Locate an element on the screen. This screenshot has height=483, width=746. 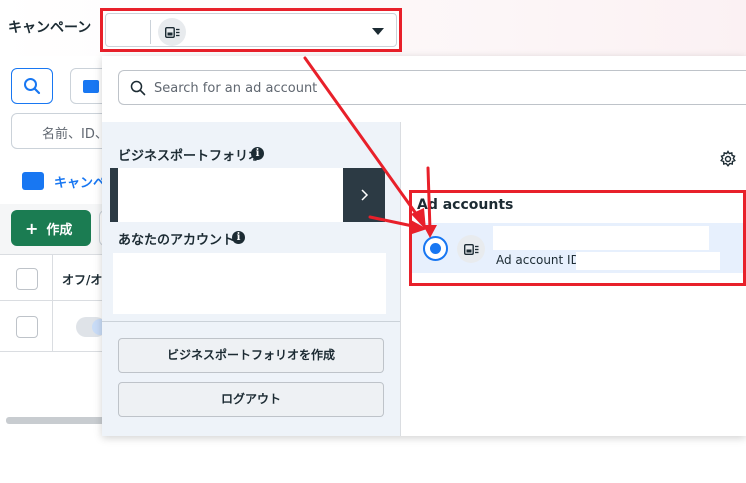
switcher-divider is located at coordinates (150, 32).